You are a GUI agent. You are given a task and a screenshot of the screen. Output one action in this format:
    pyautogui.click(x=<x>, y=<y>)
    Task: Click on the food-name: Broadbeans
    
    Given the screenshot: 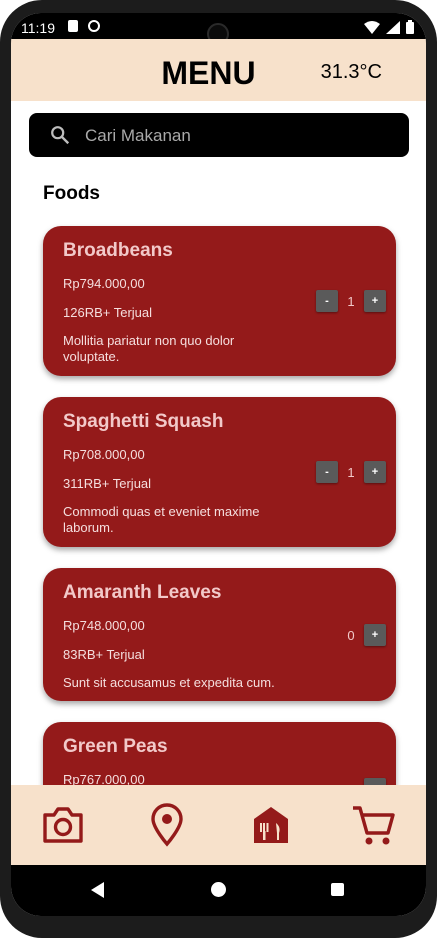 What is the action you would take?
    pyautogui.click(x=118, y=250)
    